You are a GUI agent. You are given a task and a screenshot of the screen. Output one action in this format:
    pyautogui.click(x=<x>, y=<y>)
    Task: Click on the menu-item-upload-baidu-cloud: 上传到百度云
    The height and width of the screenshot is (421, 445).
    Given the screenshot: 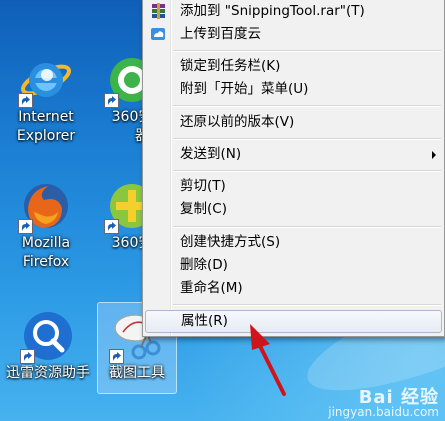 What is the action you would take?
    pyautogui.click(x=293, y=34)
    